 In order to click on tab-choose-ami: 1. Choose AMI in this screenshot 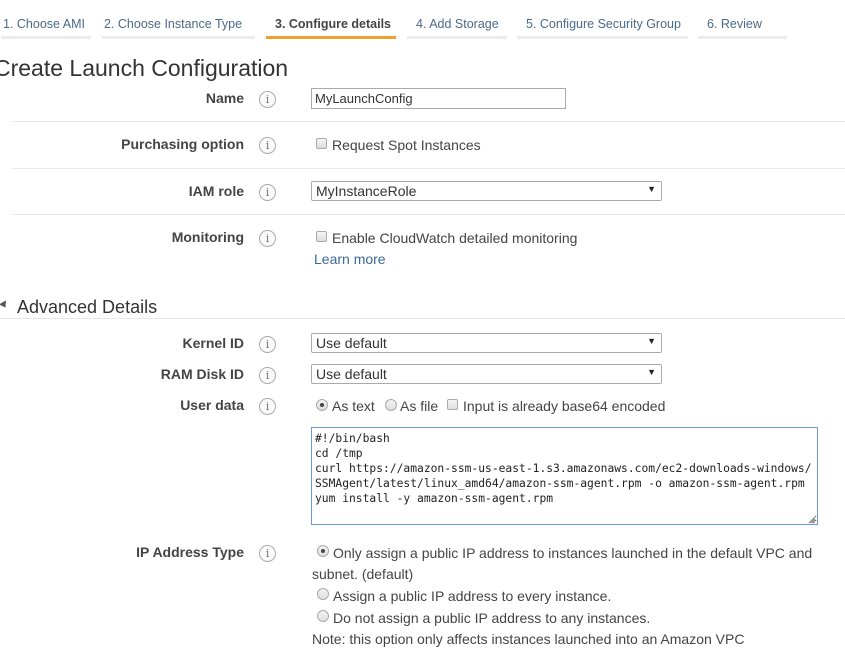, I will do `click(46, 28)`.